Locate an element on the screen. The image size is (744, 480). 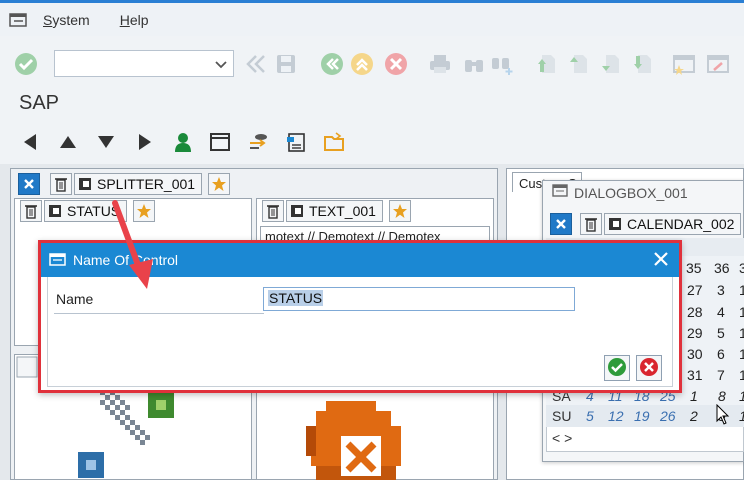
dialogbox-title: DIALOGBOX_001 is located at coordinates (620, 192).